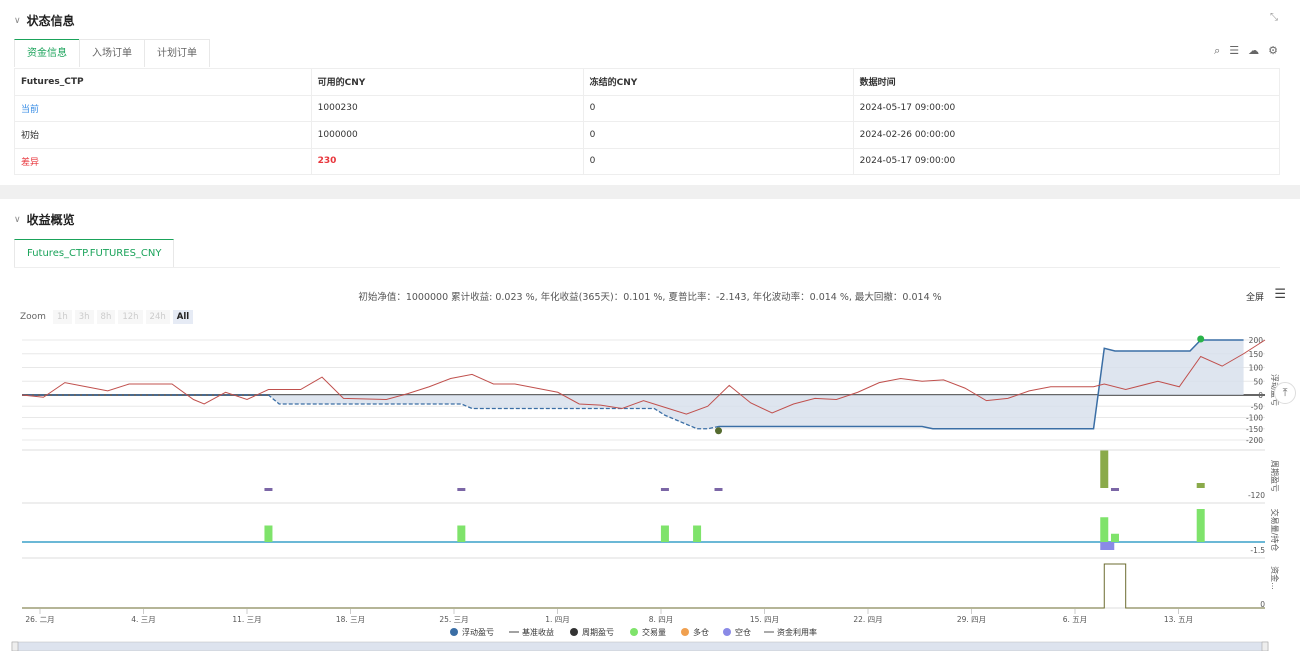 The height and width of the screenshot is (651, 1300). I want to click on y-tick-label: -50, so click(1257, 406).